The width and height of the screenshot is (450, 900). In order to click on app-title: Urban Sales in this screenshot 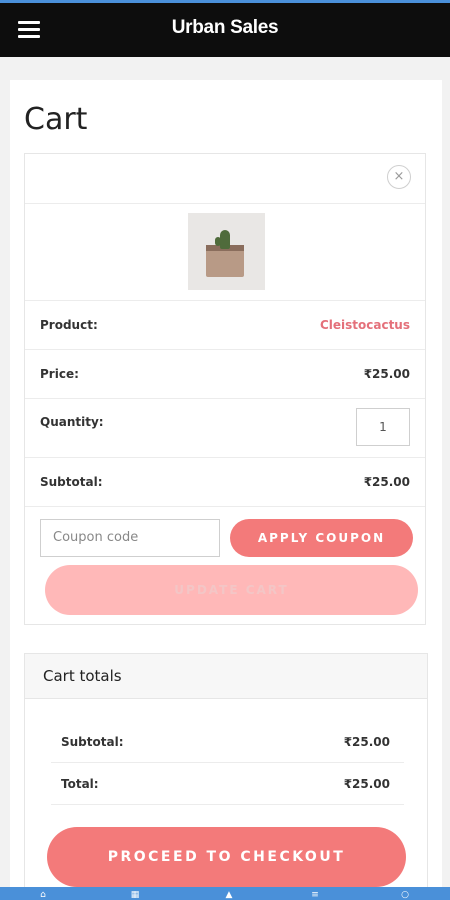, I will do `click(225, 27)`.